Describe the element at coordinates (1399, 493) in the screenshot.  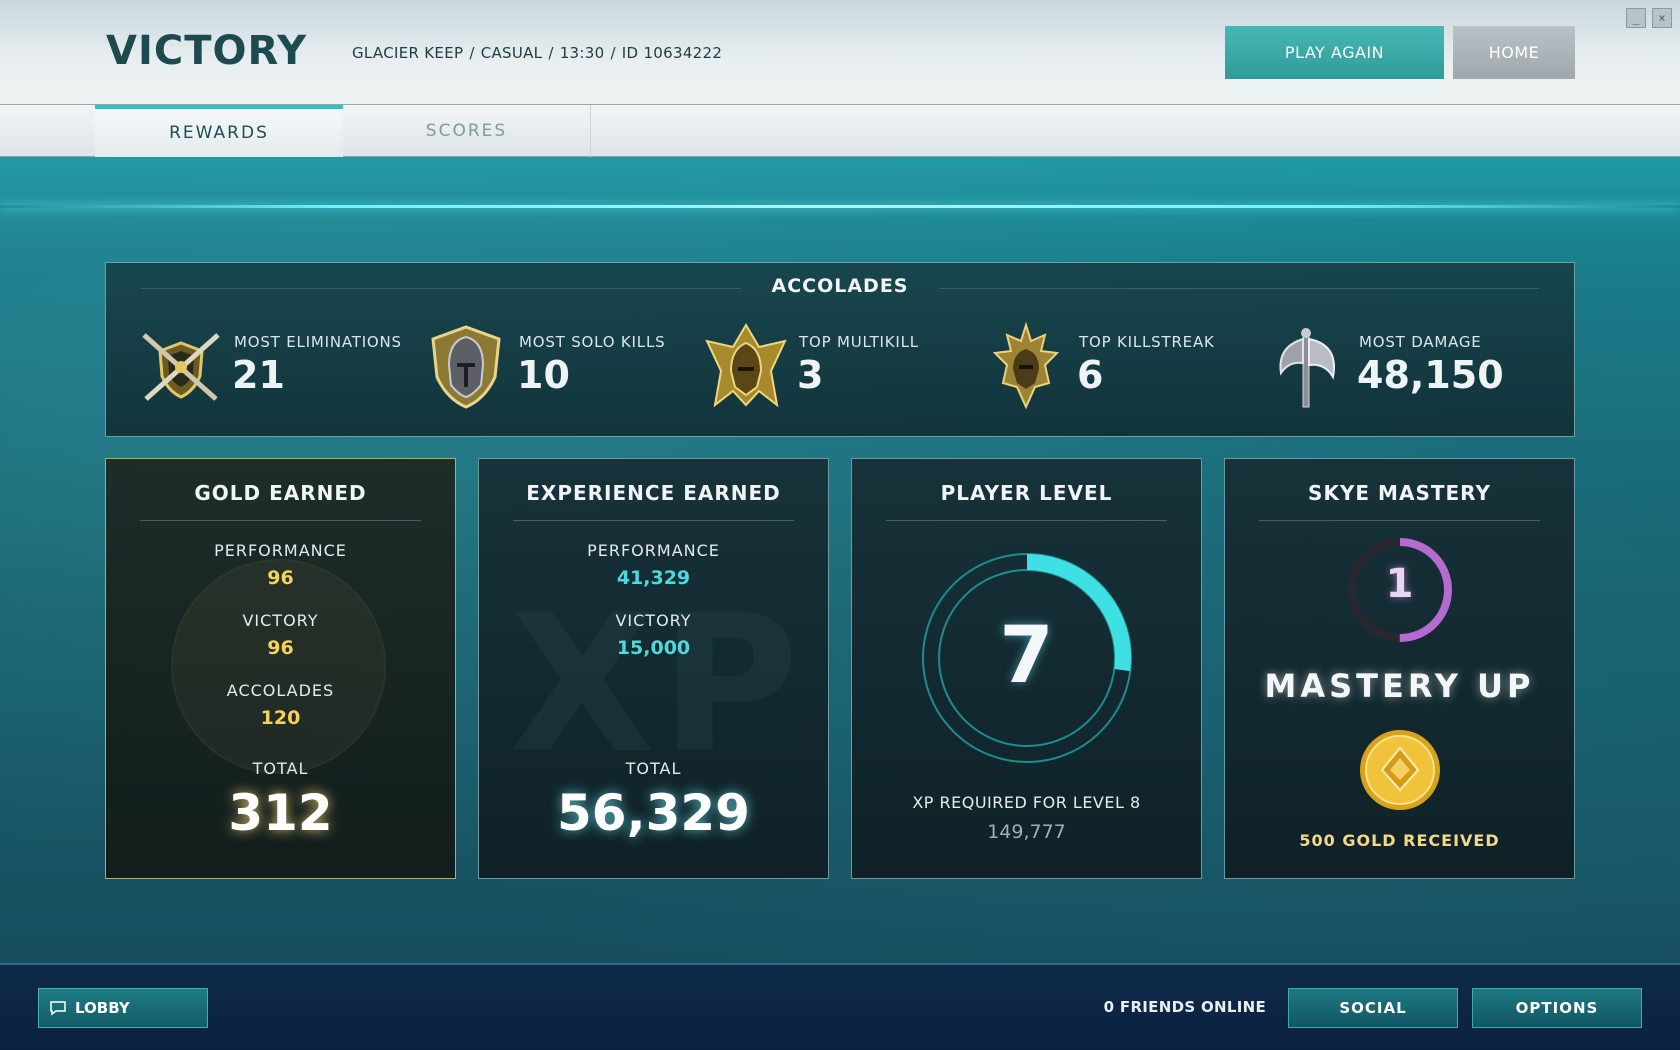
I see `card-title: SKYE MASTERY` at that location.